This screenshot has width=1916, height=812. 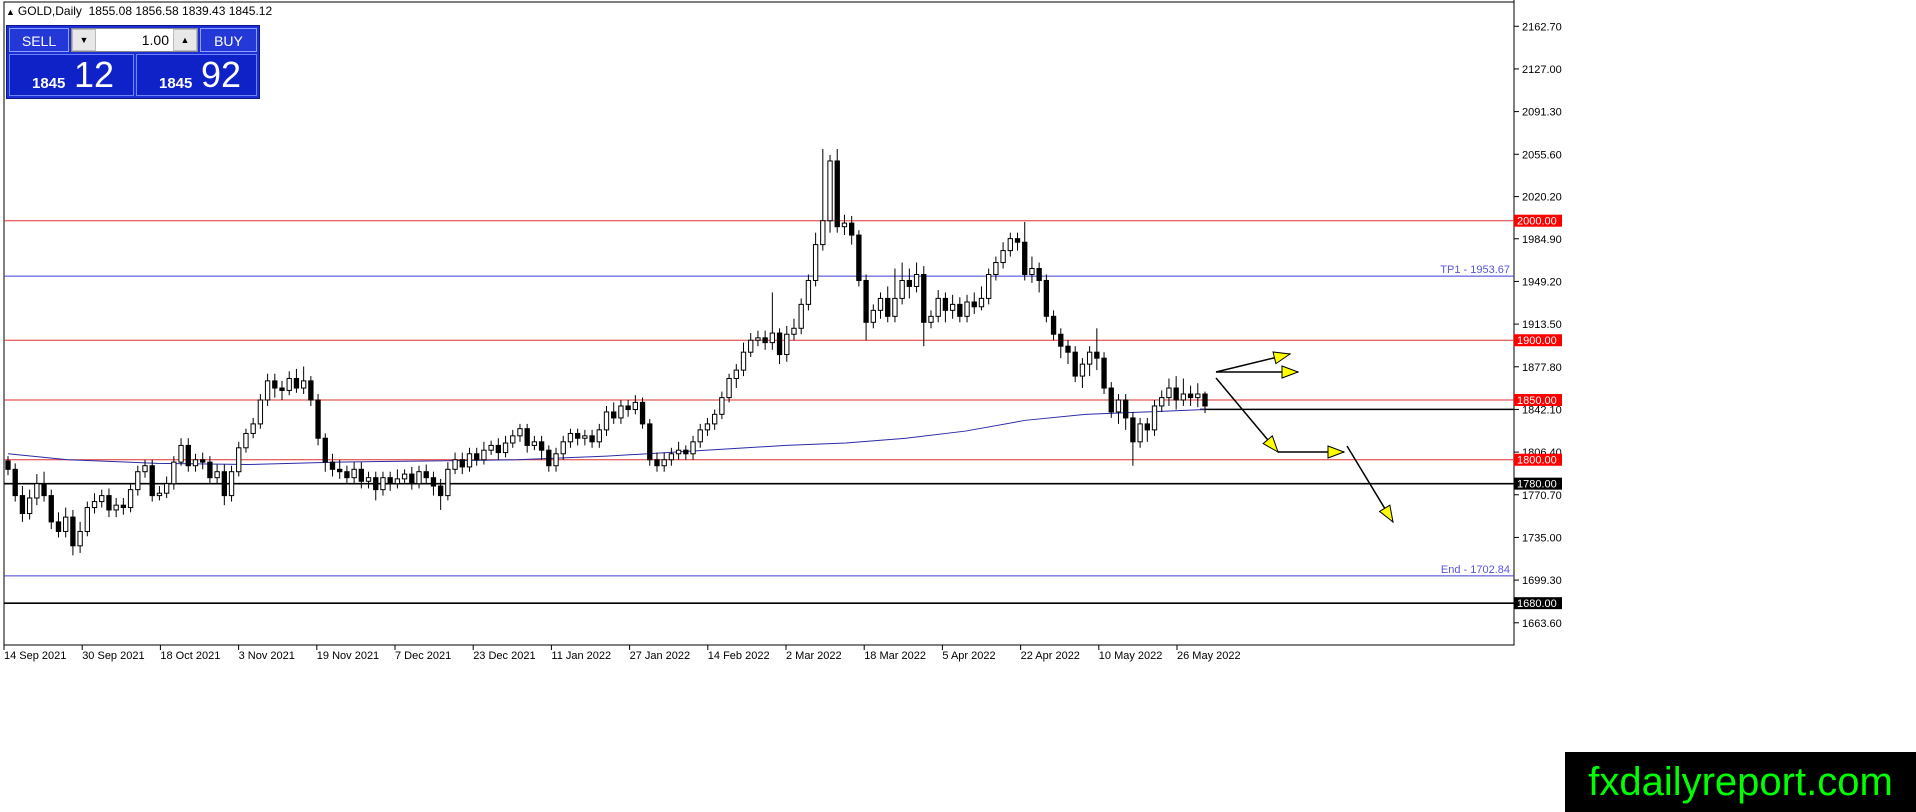 I want to click on lot-size-input: 1.00, so click(x=134, y=40).